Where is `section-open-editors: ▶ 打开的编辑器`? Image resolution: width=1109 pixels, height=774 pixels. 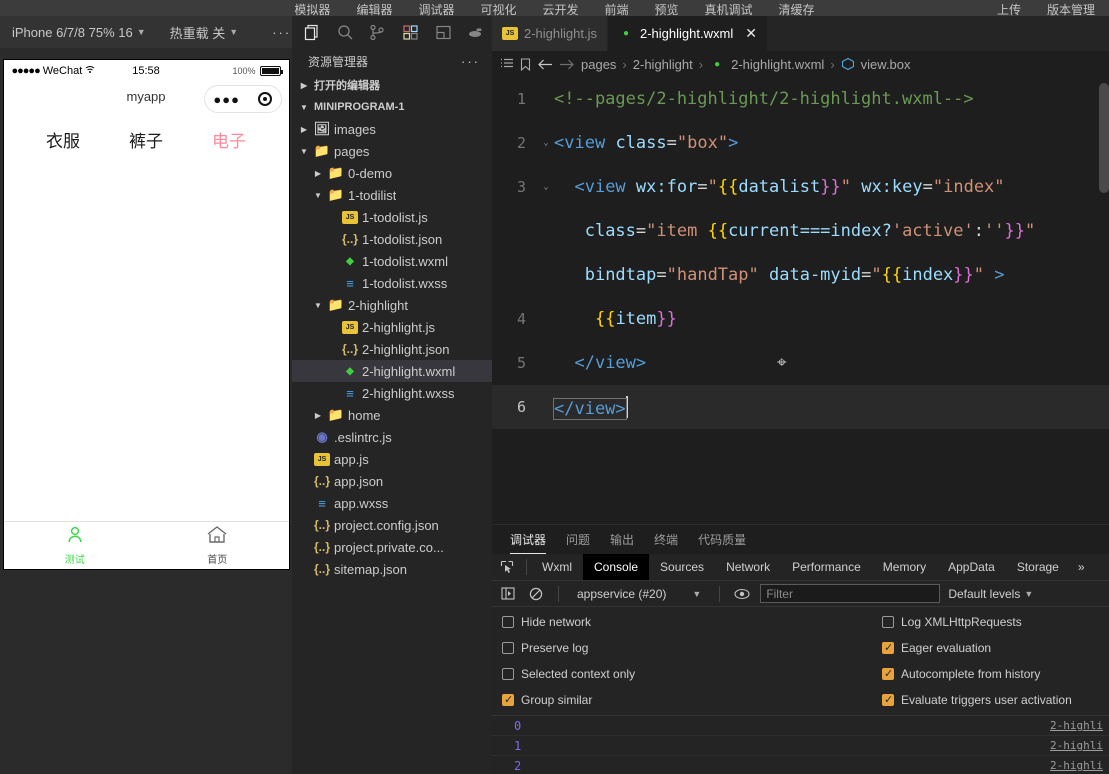 section-open-editors: ▶ 打开的编辑器 is located at coordinates (392, 85).